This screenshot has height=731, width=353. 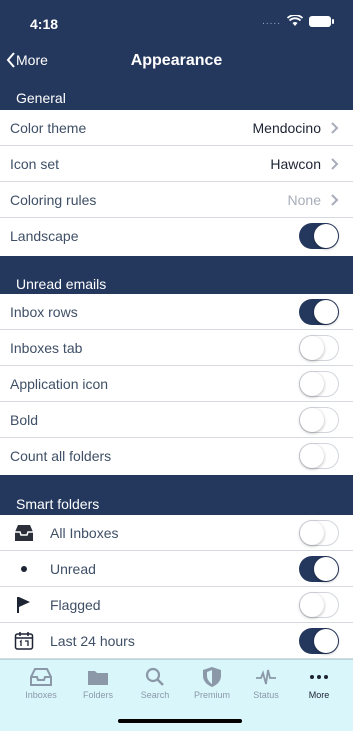 What do you see at coordinates (287, 127) in the screenshot?
I see `color-theme-value: Mendocino` at bounding box center [287, 127].